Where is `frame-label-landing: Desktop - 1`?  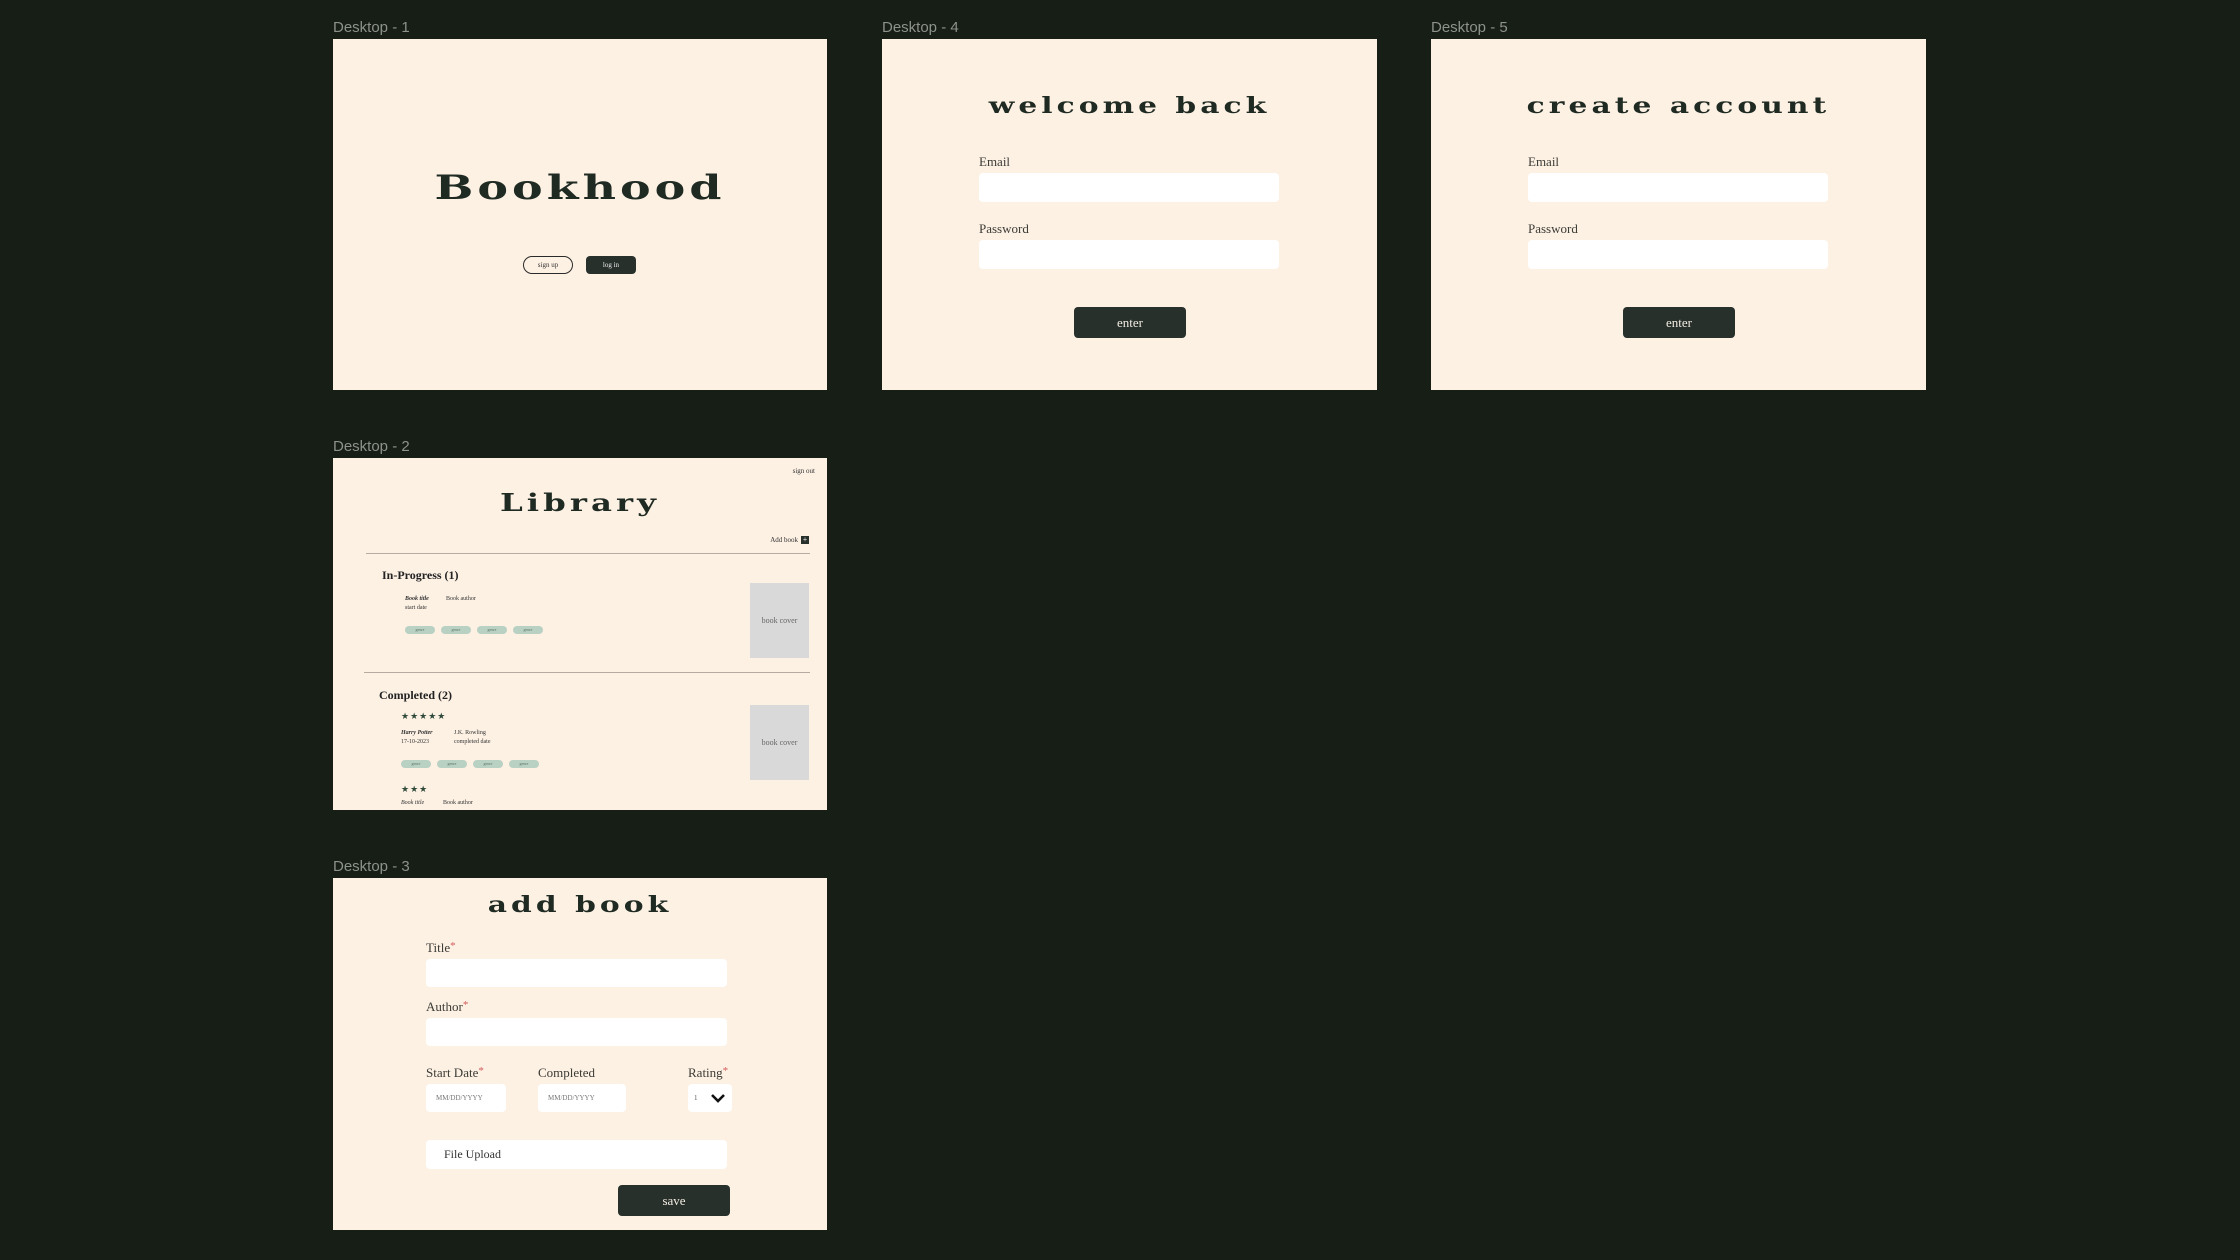 frame-label-landing: Desktop - 1 is located at coordinates (371, 27).